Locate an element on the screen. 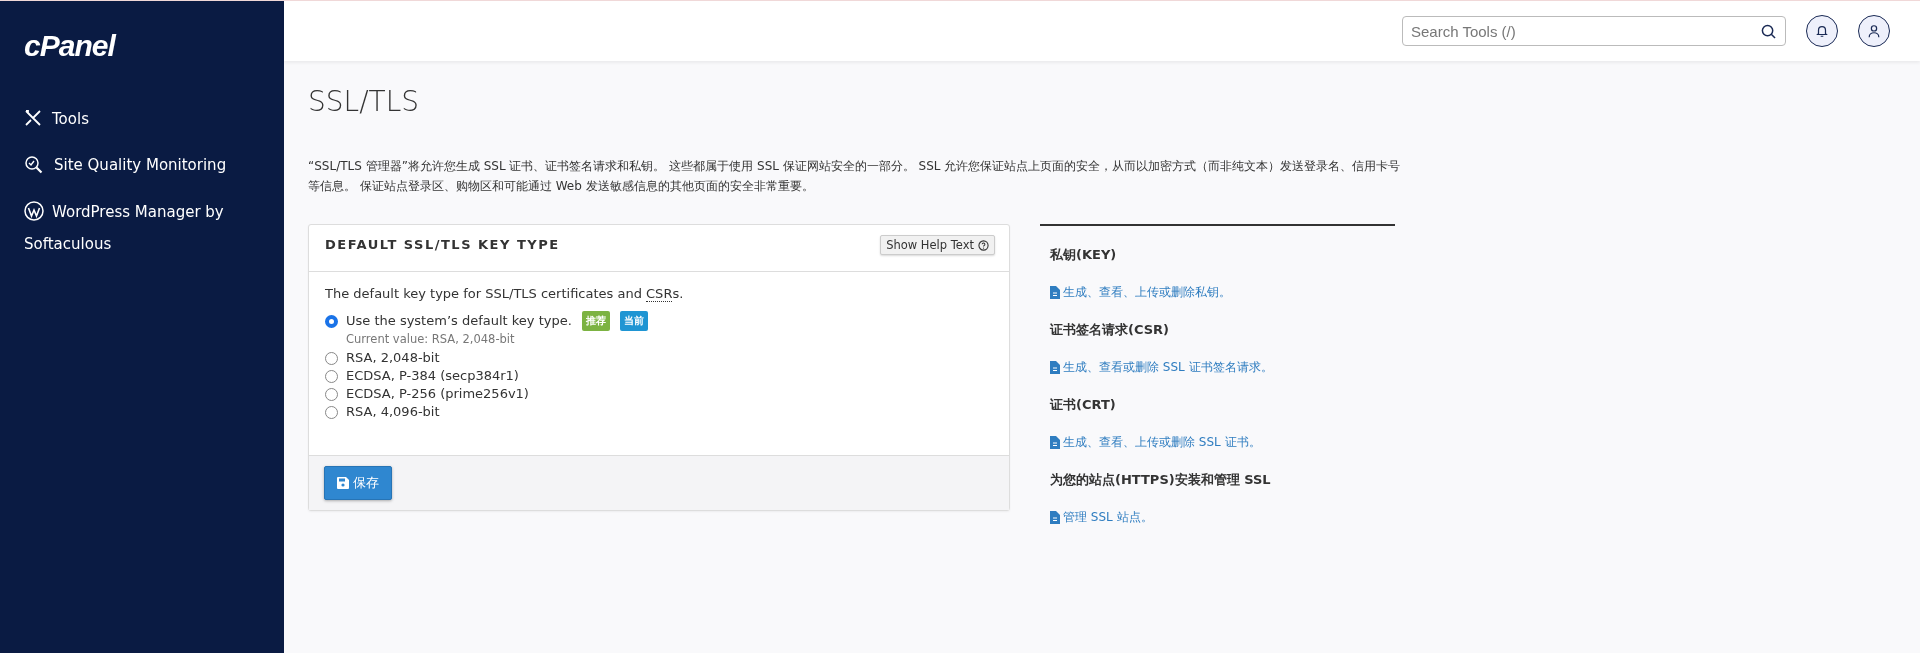  bell-icon is located at coordinates (1822, 31).